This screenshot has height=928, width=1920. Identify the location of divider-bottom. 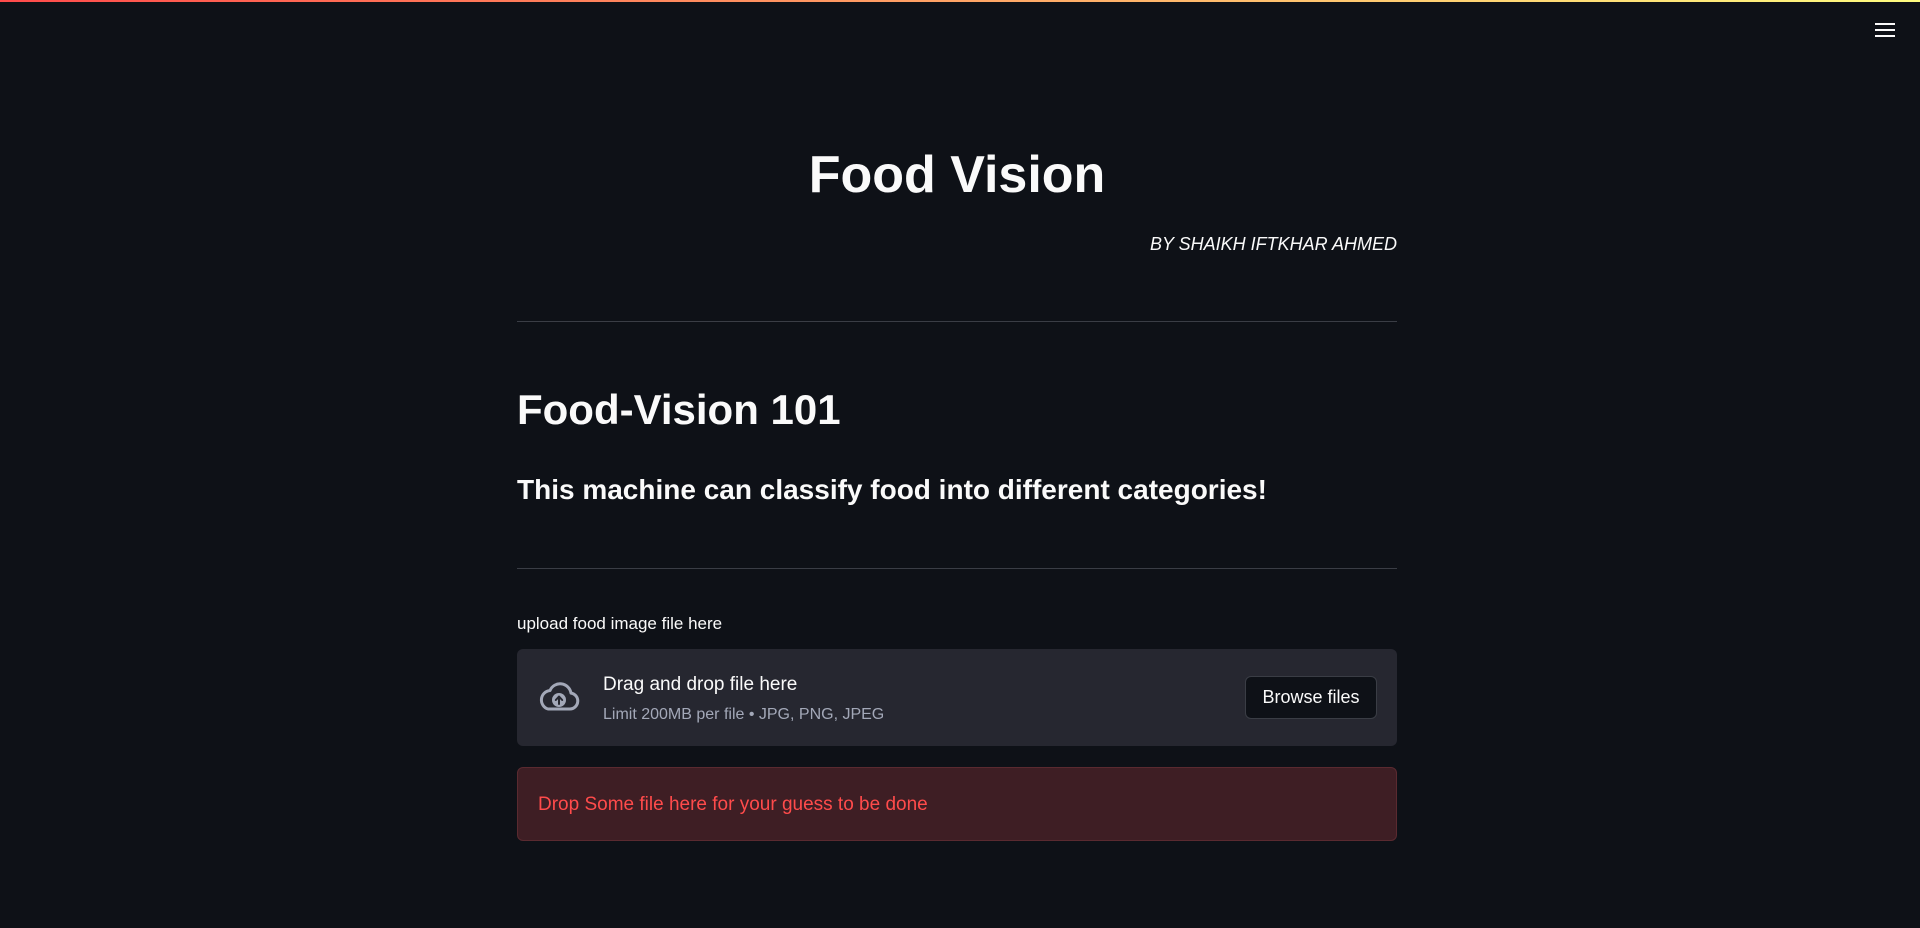
(957, 568).